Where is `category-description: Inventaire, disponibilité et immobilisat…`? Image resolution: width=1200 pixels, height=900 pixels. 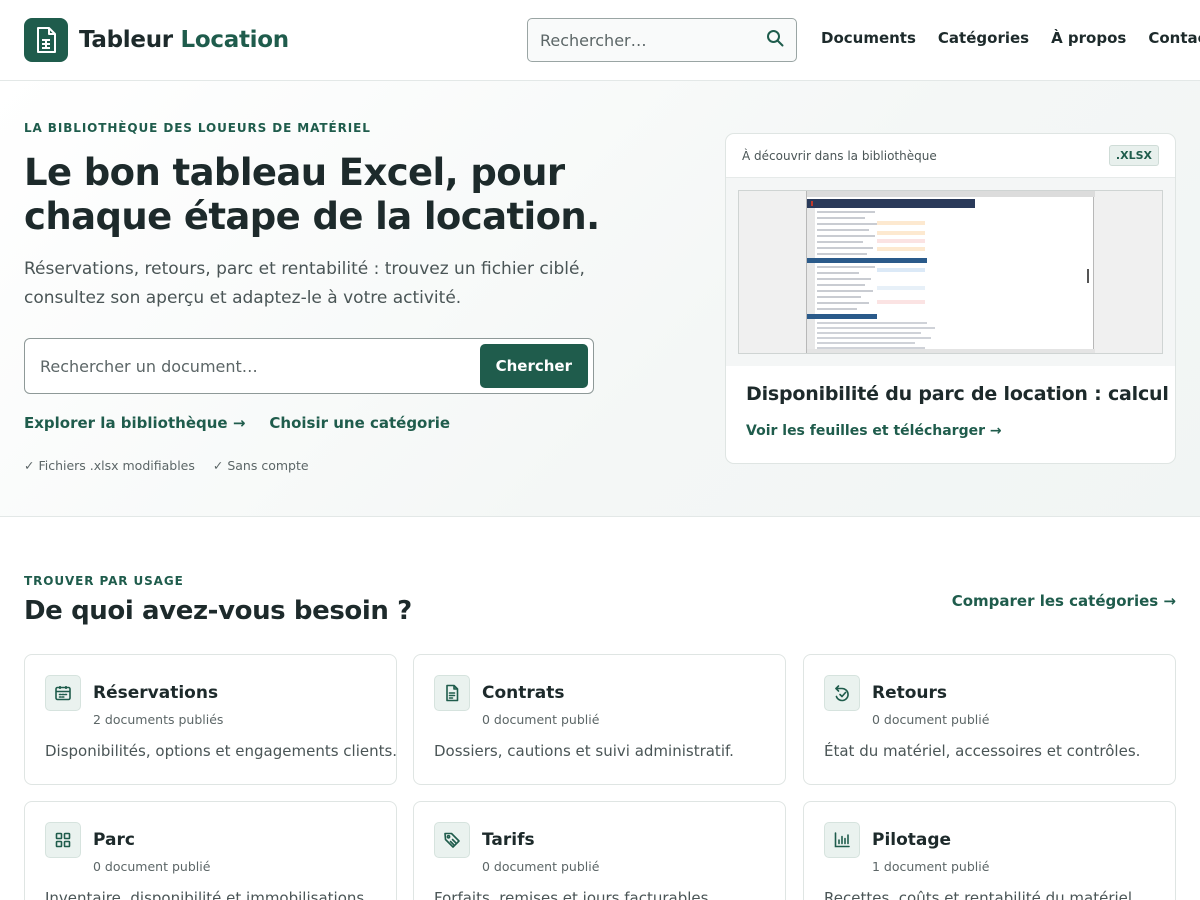
category-description: Inventaire, disponibilité et immobilisat… is located at coordinates (207, 894).